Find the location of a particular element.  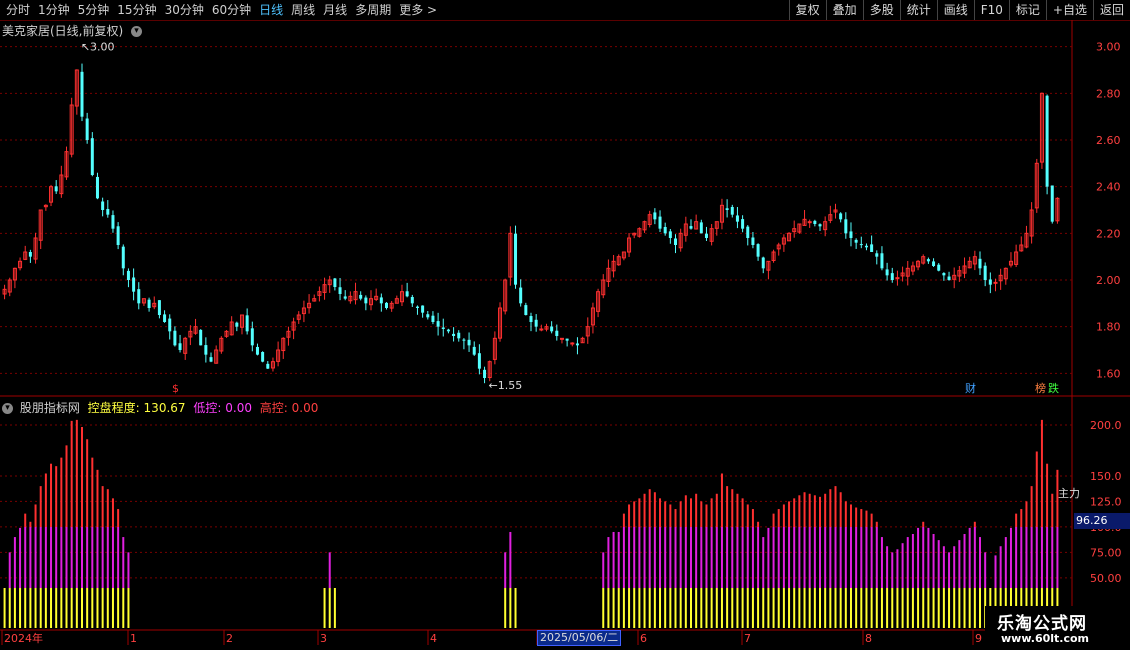

crosshair-date: 2025/05/06/二 is located at coordinates (579, 638).